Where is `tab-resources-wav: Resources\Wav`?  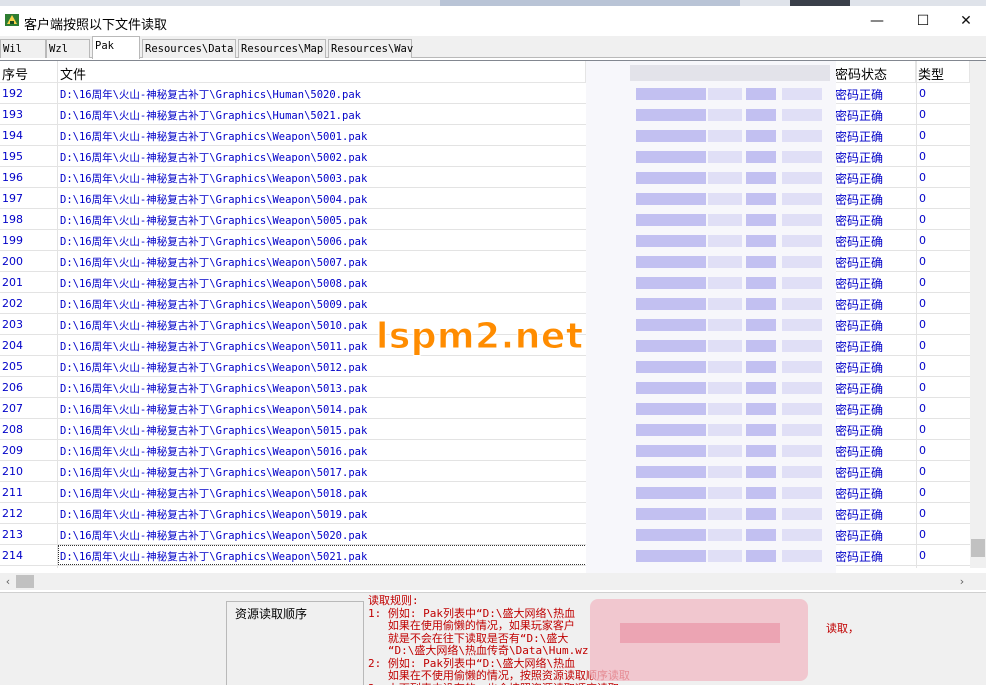 tab-resources-wav: Resources\Wav is located at coordinates (370, 48).